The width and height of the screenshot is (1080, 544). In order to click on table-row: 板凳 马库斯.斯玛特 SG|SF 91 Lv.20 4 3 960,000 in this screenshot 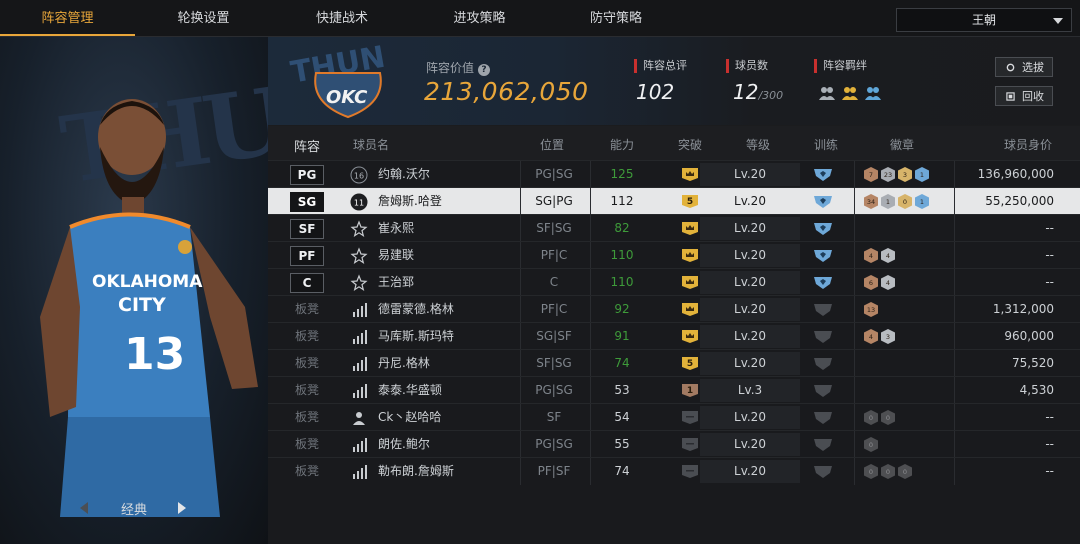, I will do `click(674, 336)`.